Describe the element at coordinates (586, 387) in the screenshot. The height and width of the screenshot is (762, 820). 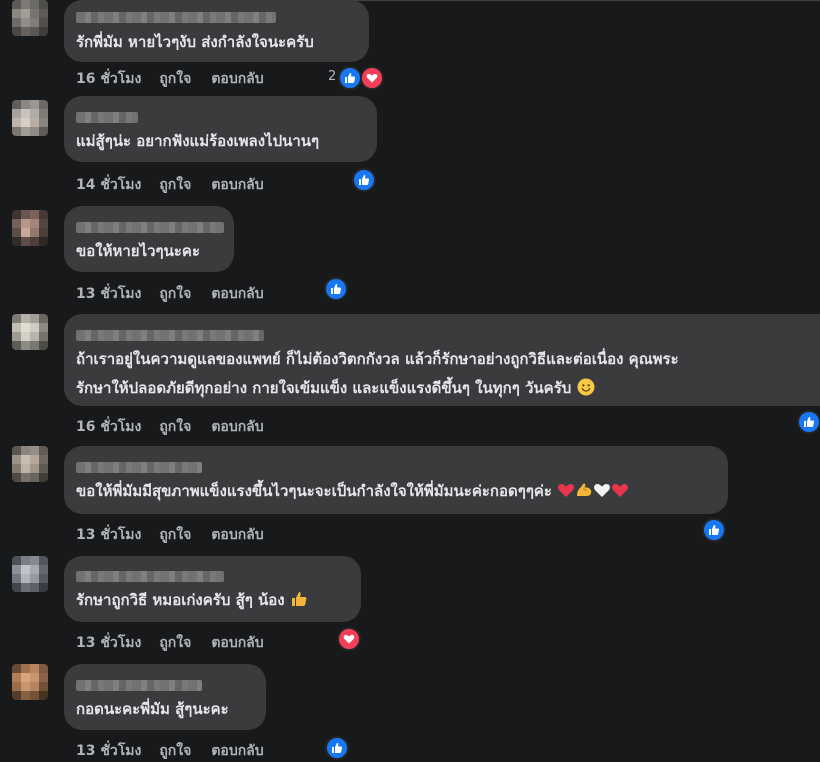
I see `smile-emoji` at that location.